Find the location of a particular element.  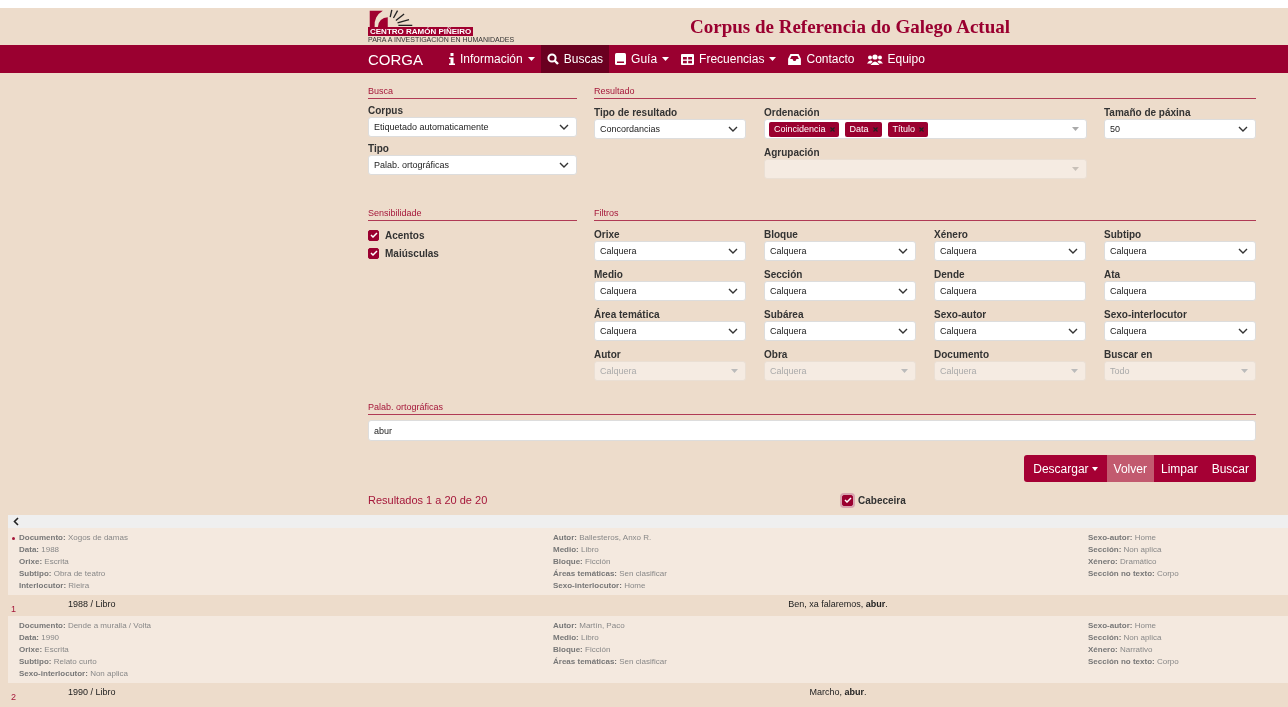

field-label: Dende is located at coordinates (950, 274).